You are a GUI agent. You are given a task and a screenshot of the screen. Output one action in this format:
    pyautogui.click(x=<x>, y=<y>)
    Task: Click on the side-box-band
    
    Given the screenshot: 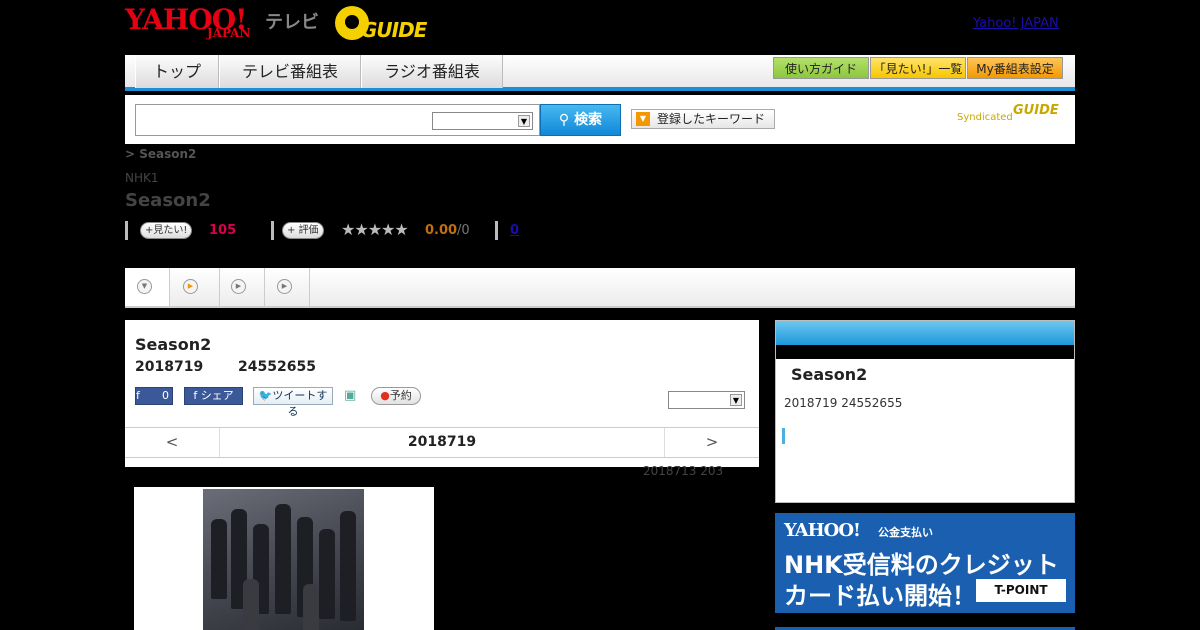 What is the action you would take?
    pyautogui.click(x=925, y=352)
    